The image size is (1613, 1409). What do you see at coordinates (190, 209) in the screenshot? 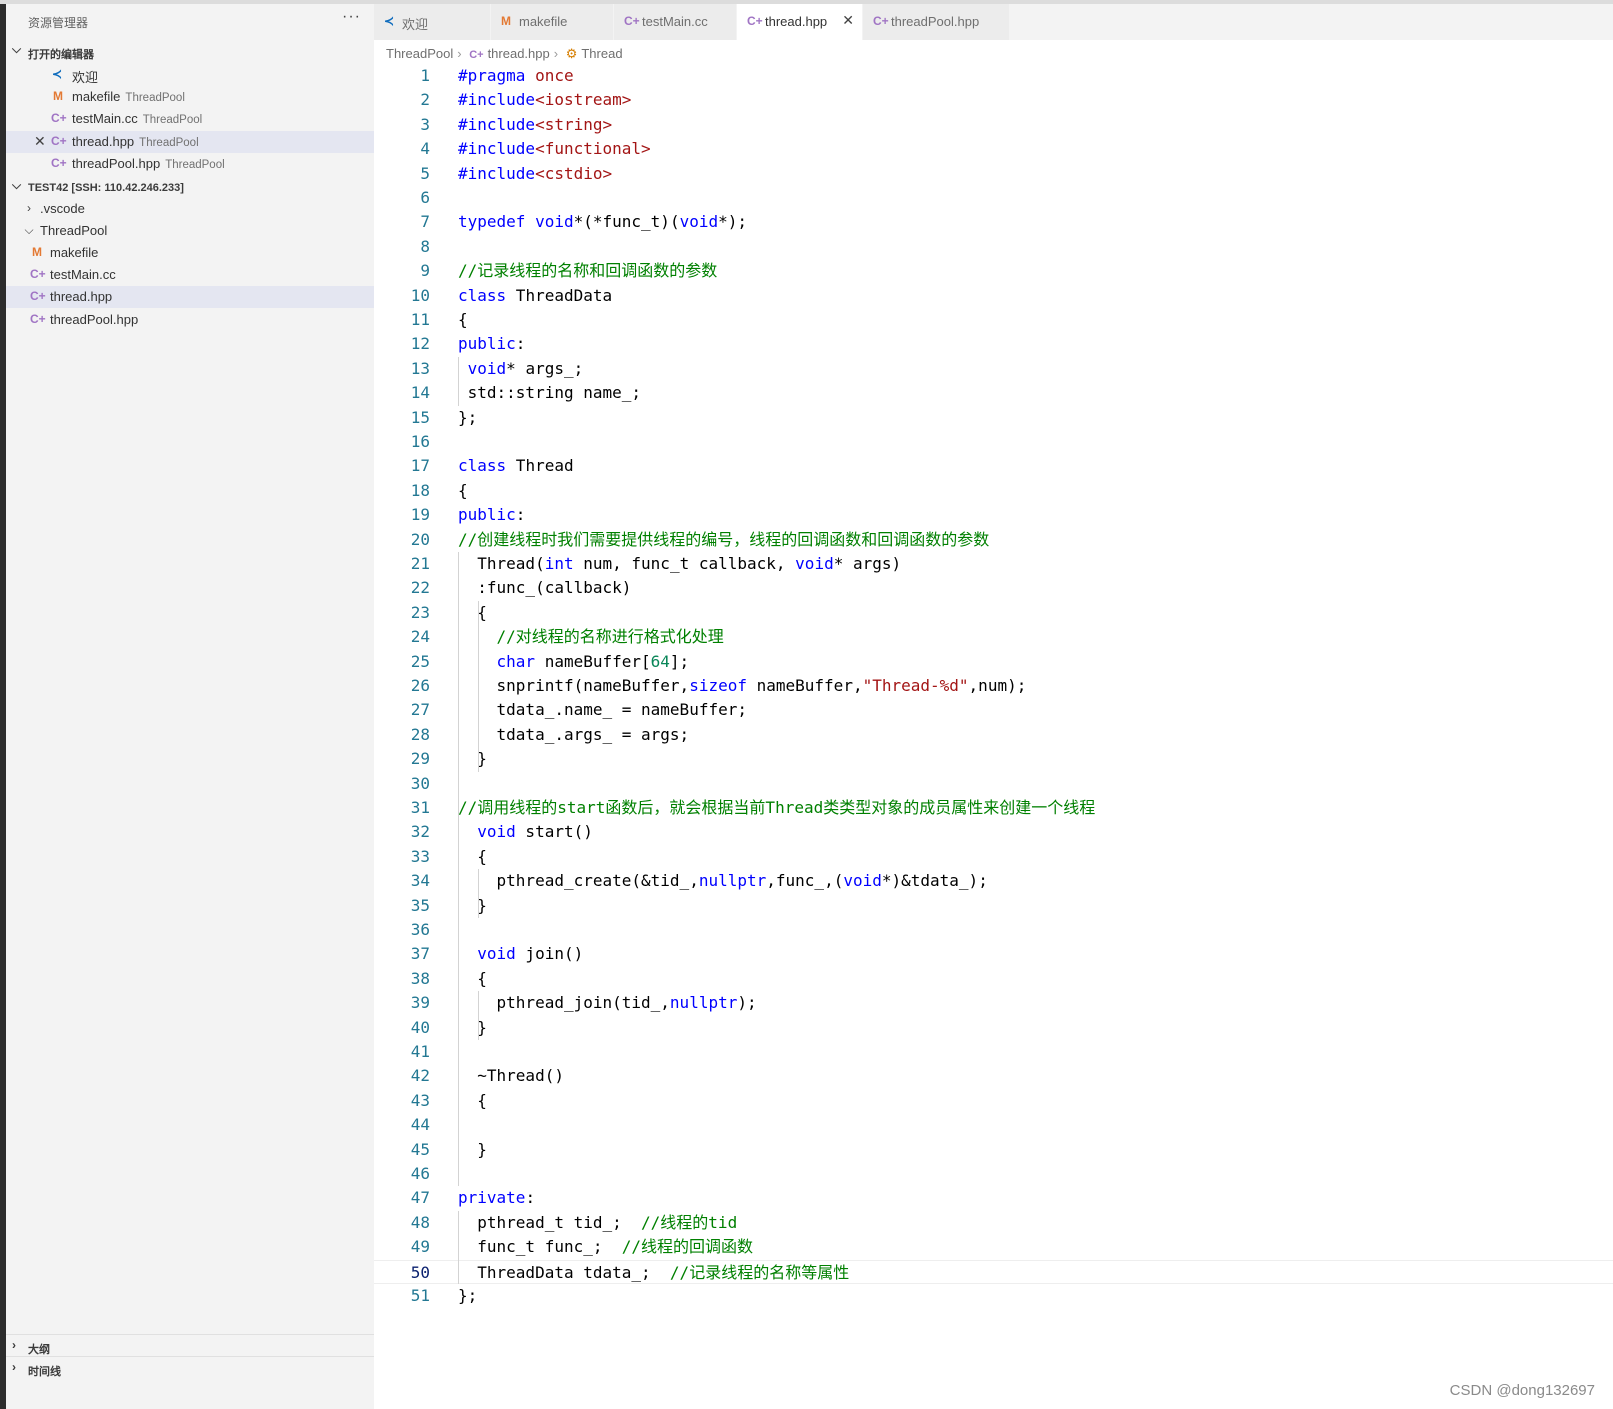
I see `folder-vscode: › .vscode` at bounding box center [190, 209].